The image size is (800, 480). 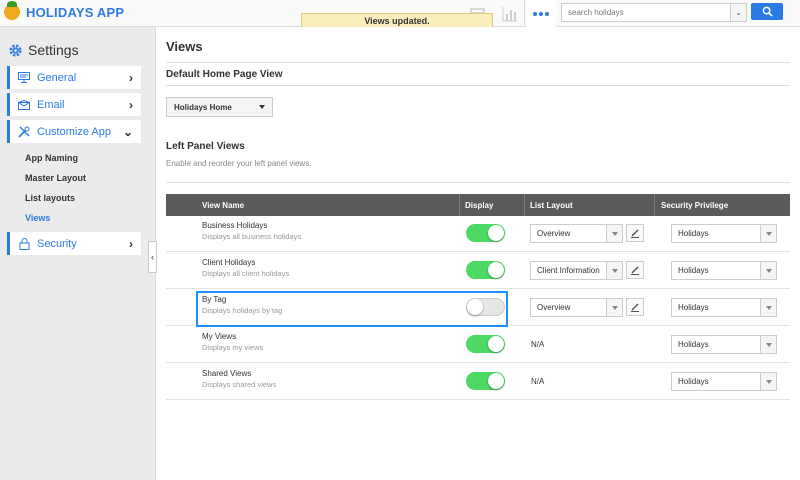 I want to click on app-brand: HOLIDAYS APP, so click(x=64, y=10).